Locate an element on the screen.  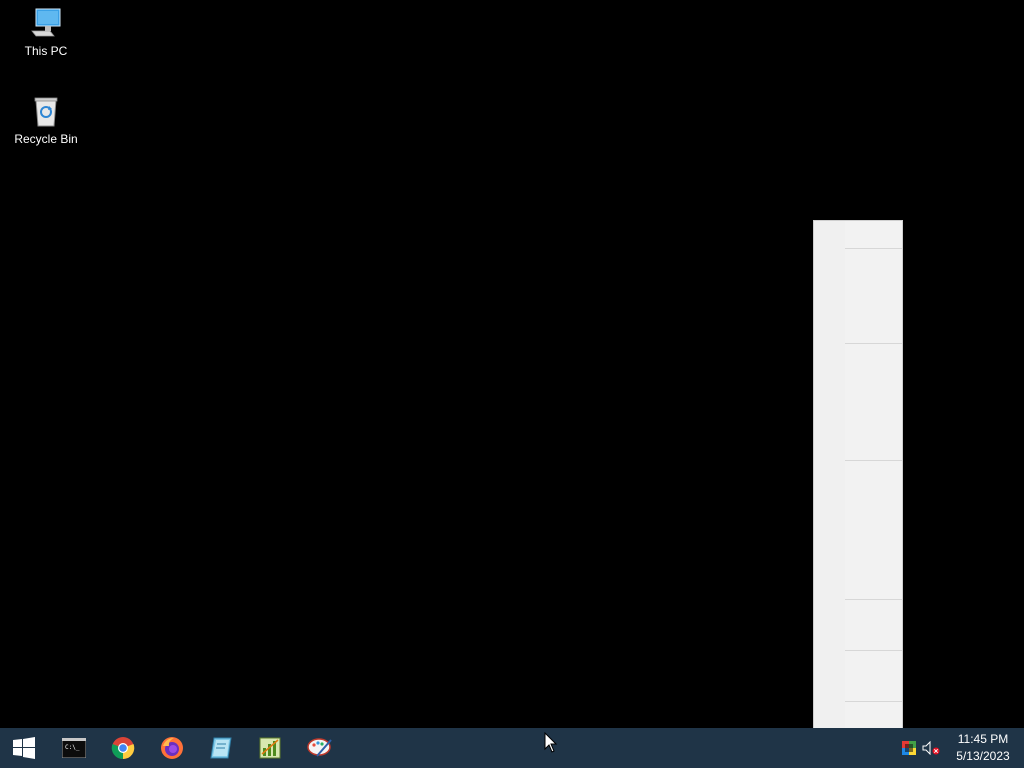
taskbar: C:\_ 11:45 PM 5/13/2023 is located at coordinates (512, 748).